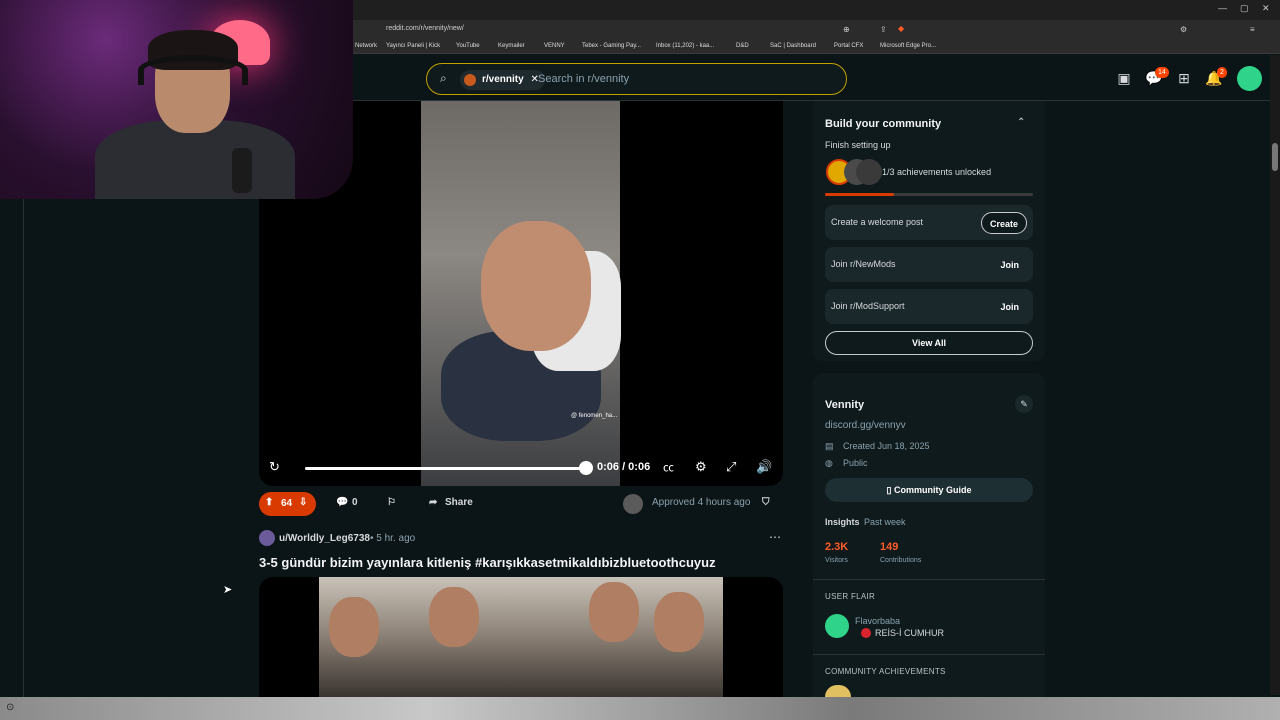 This screenshot has height=720, width=1280. Describe the element at coordinates (764, 467) in the screenshot. I see `volume-icon: 🔊` at that location.